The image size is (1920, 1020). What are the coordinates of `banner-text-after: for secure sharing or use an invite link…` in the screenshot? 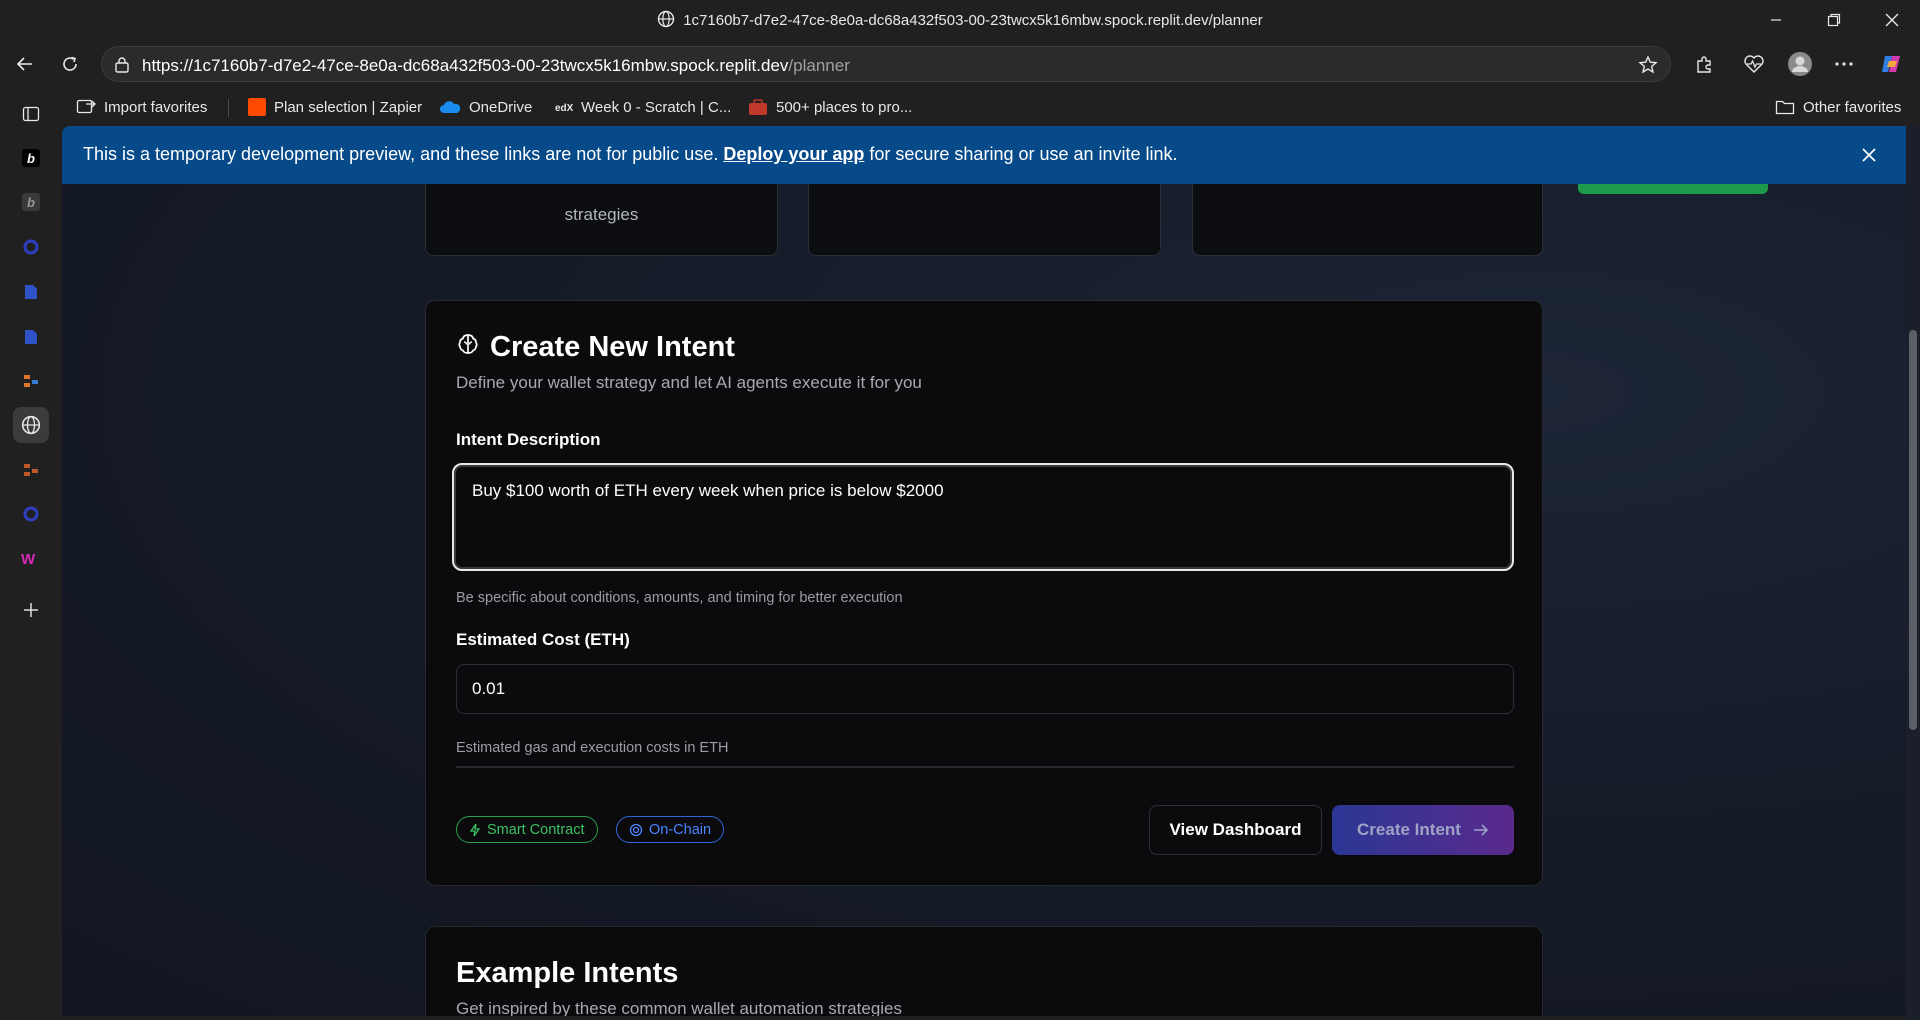 It's located at (1023, 154).